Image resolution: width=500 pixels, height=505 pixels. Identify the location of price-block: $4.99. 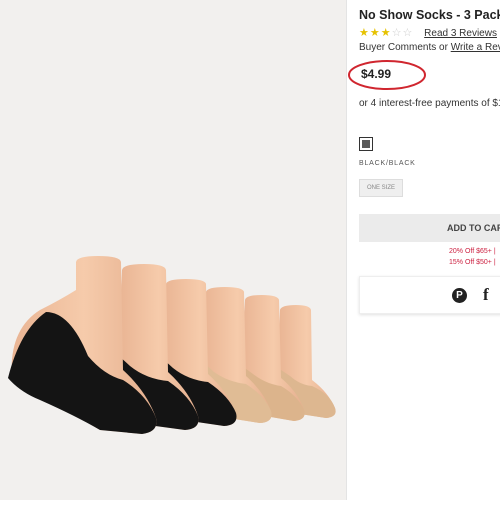
(387, 75).